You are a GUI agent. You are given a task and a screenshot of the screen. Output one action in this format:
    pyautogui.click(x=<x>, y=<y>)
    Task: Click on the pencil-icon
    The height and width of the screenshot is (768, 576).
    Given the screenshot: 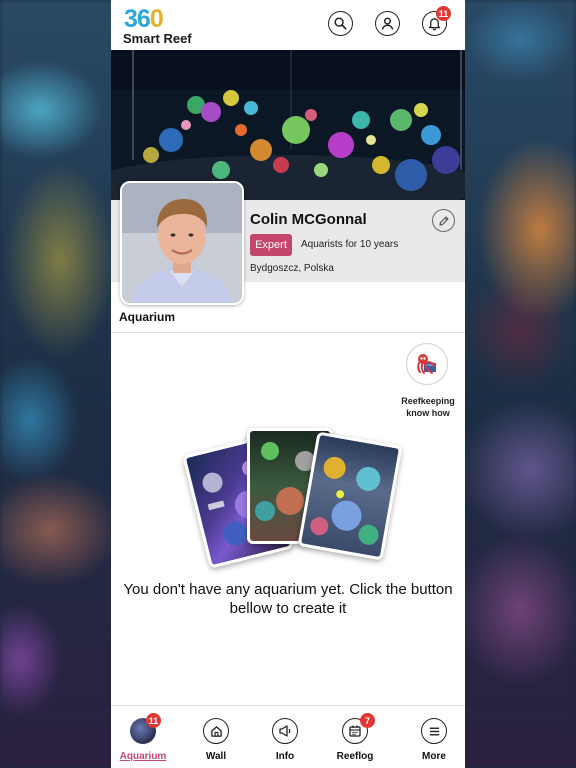 What is the action you would take?
    pyautogui.click(x=443, y=220)
    